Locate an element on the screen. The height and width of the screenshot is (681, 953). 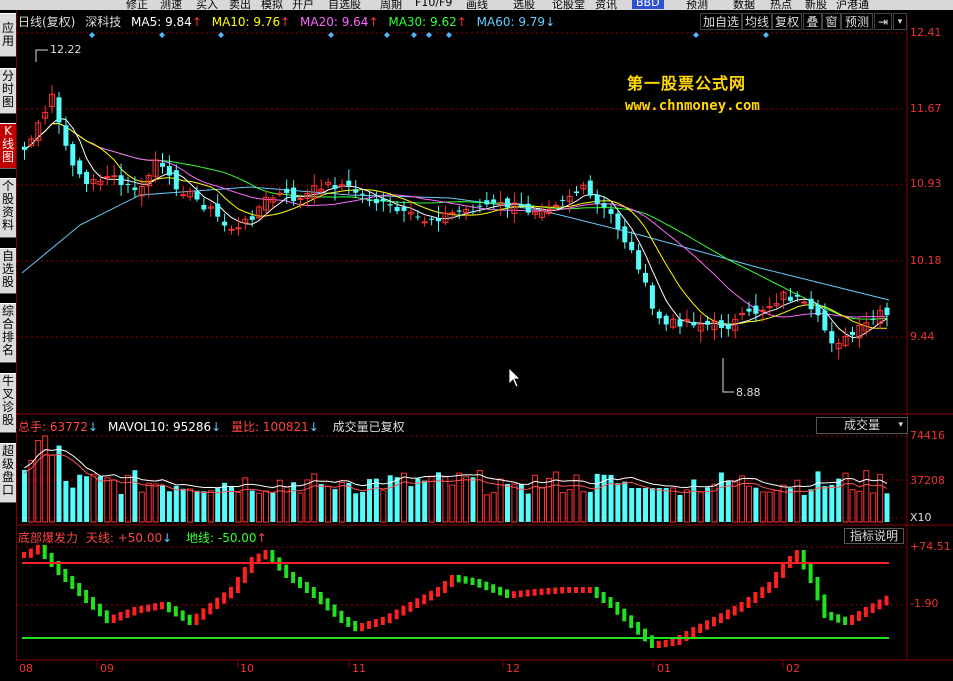
overlay-button: 叠 is located at coordinates (812, 21).